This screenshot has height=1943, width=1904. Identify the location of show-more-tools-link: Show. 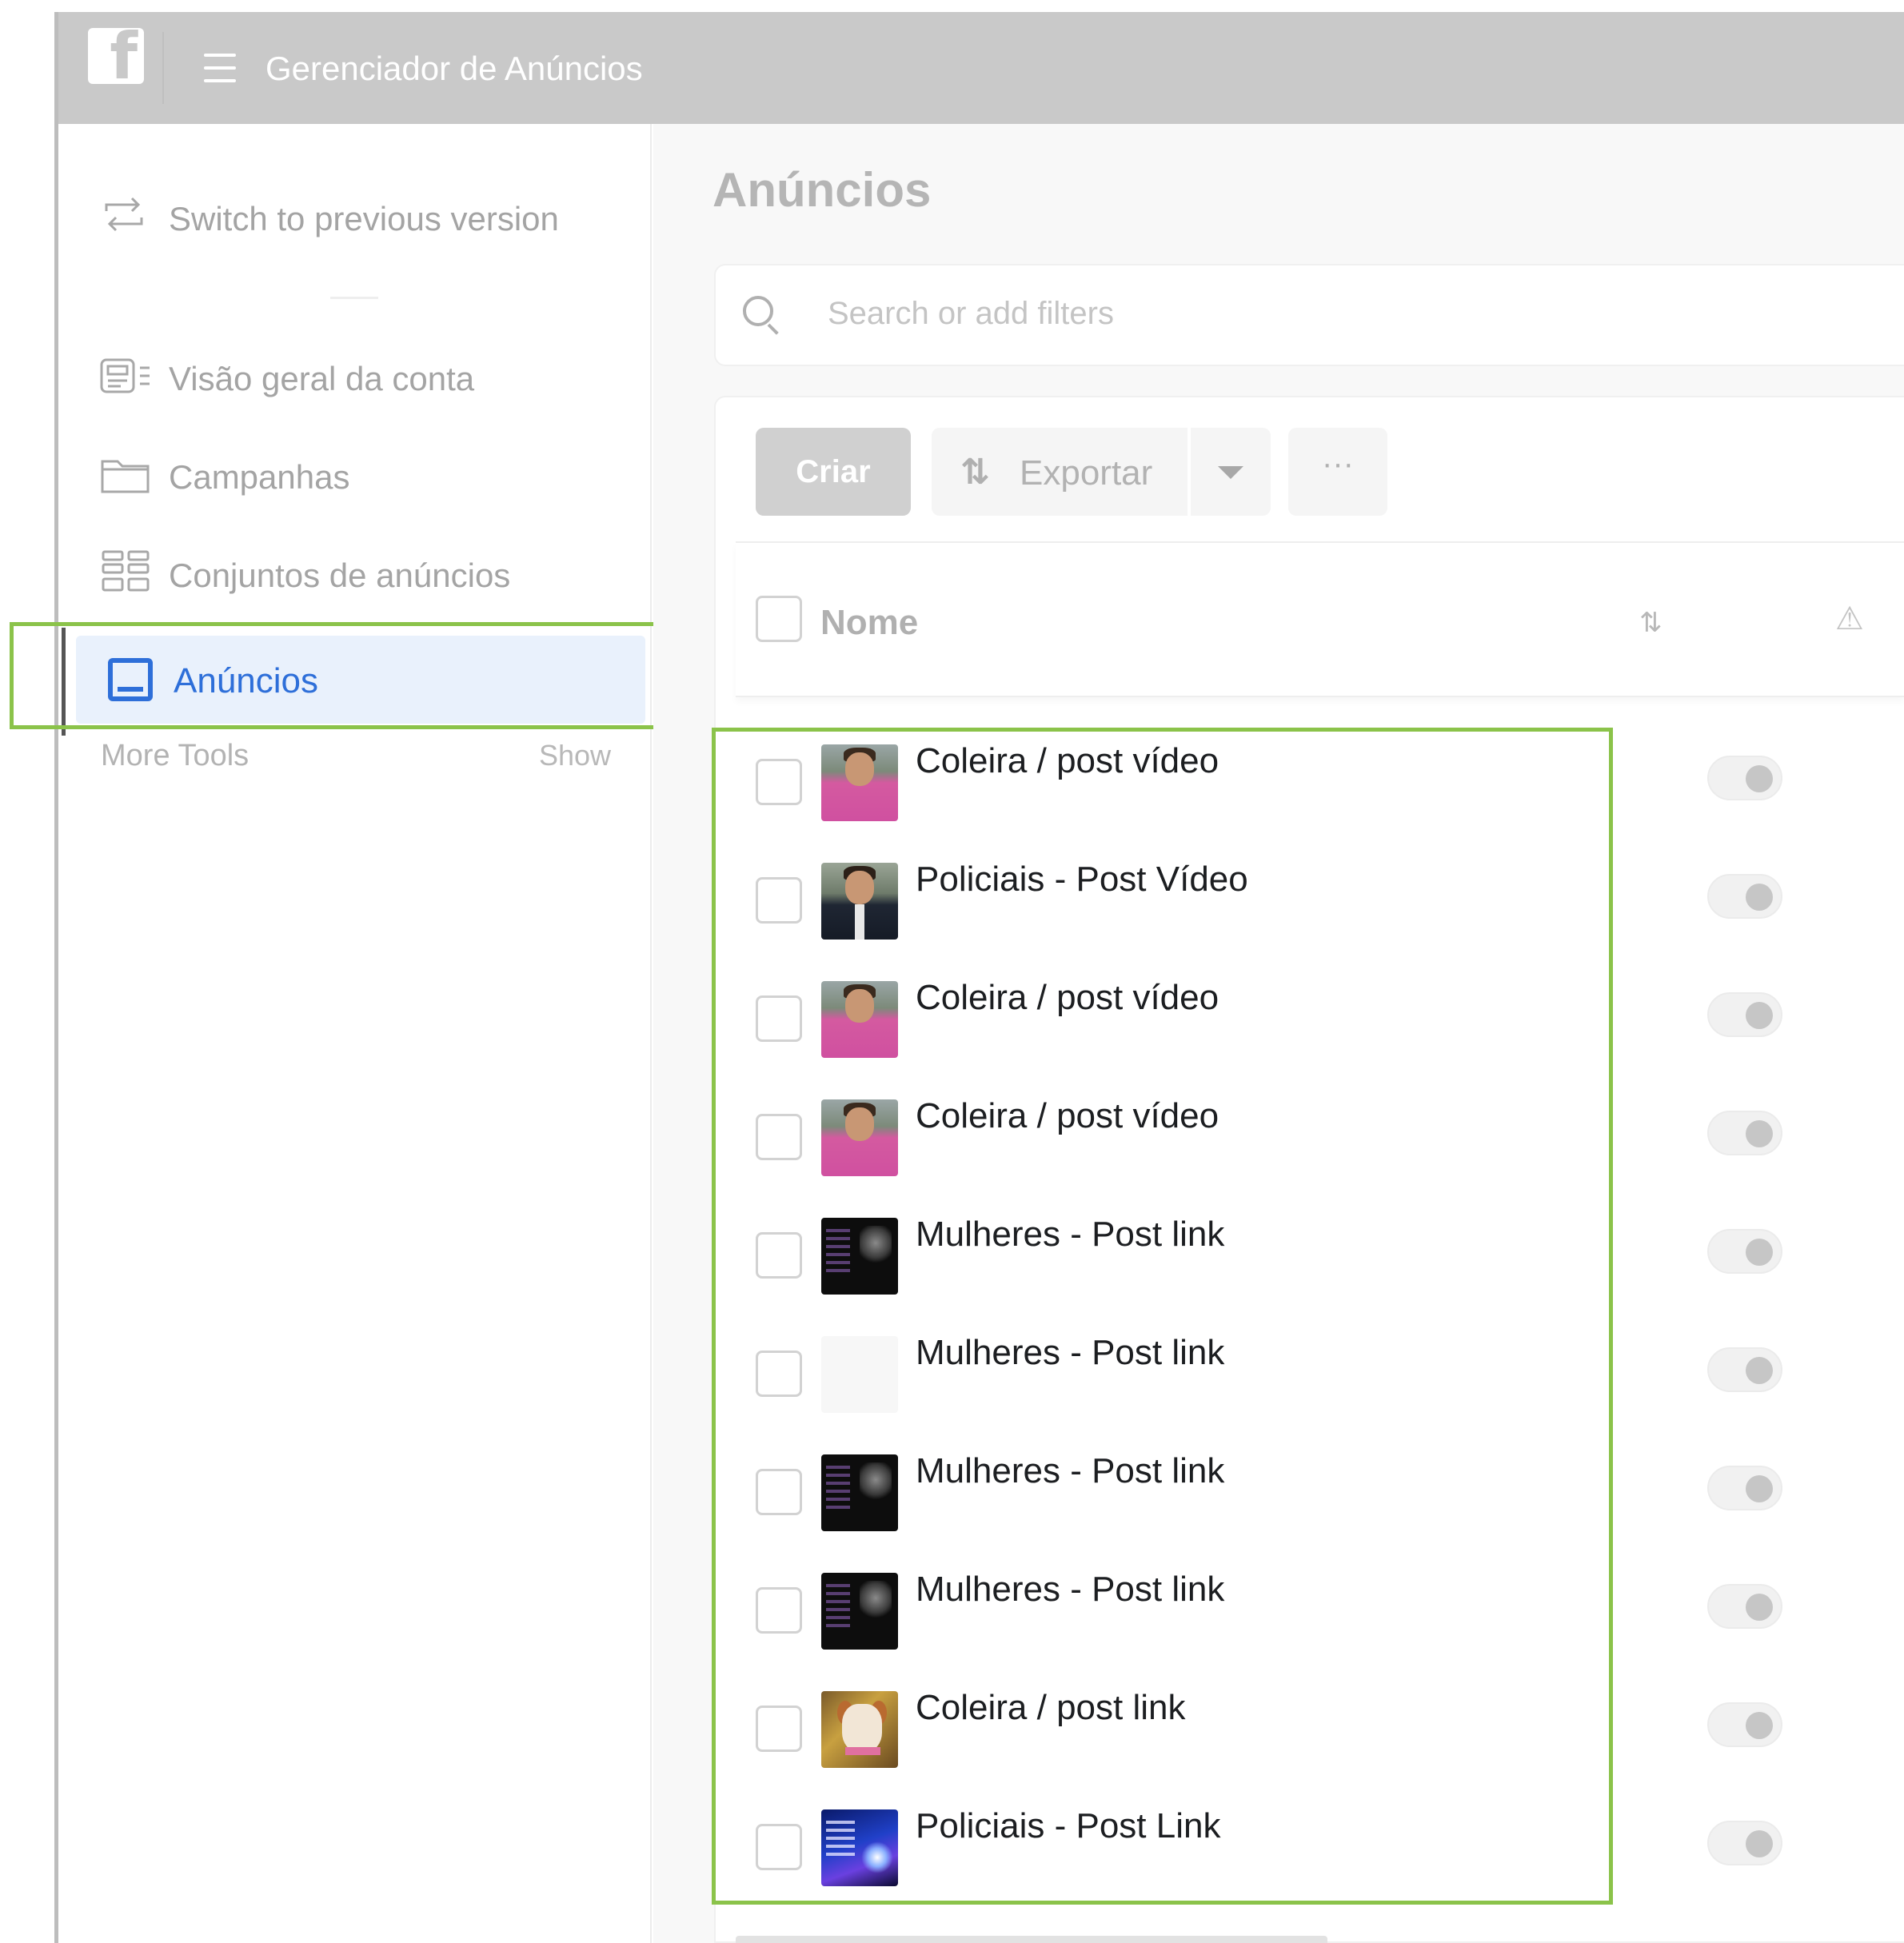
(575, 755).